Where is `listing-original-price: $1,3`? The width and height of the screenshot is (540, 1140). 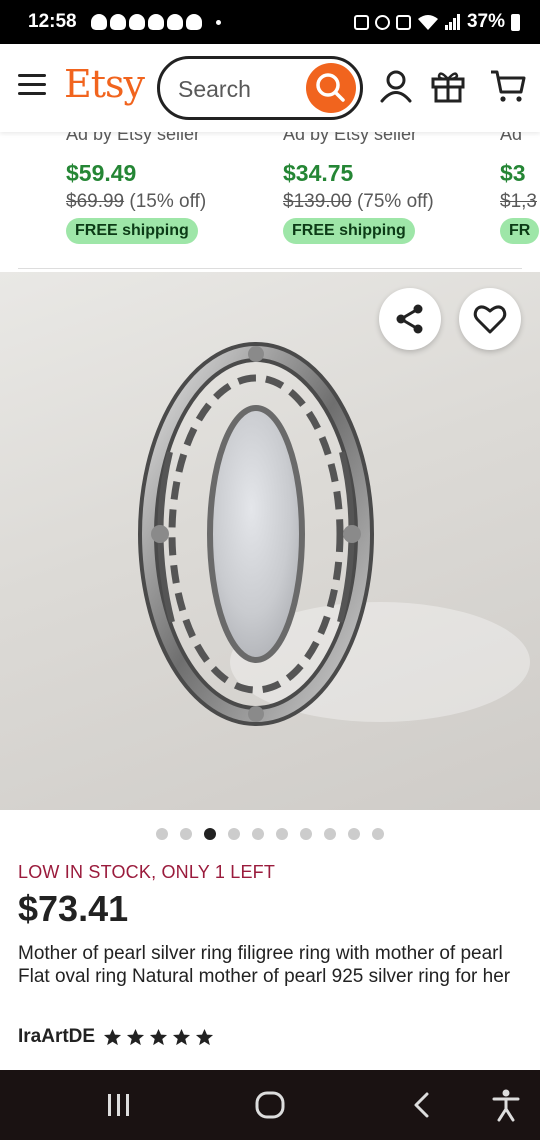 listing-original-price: $1,3 is located at coordinates (518, 202).